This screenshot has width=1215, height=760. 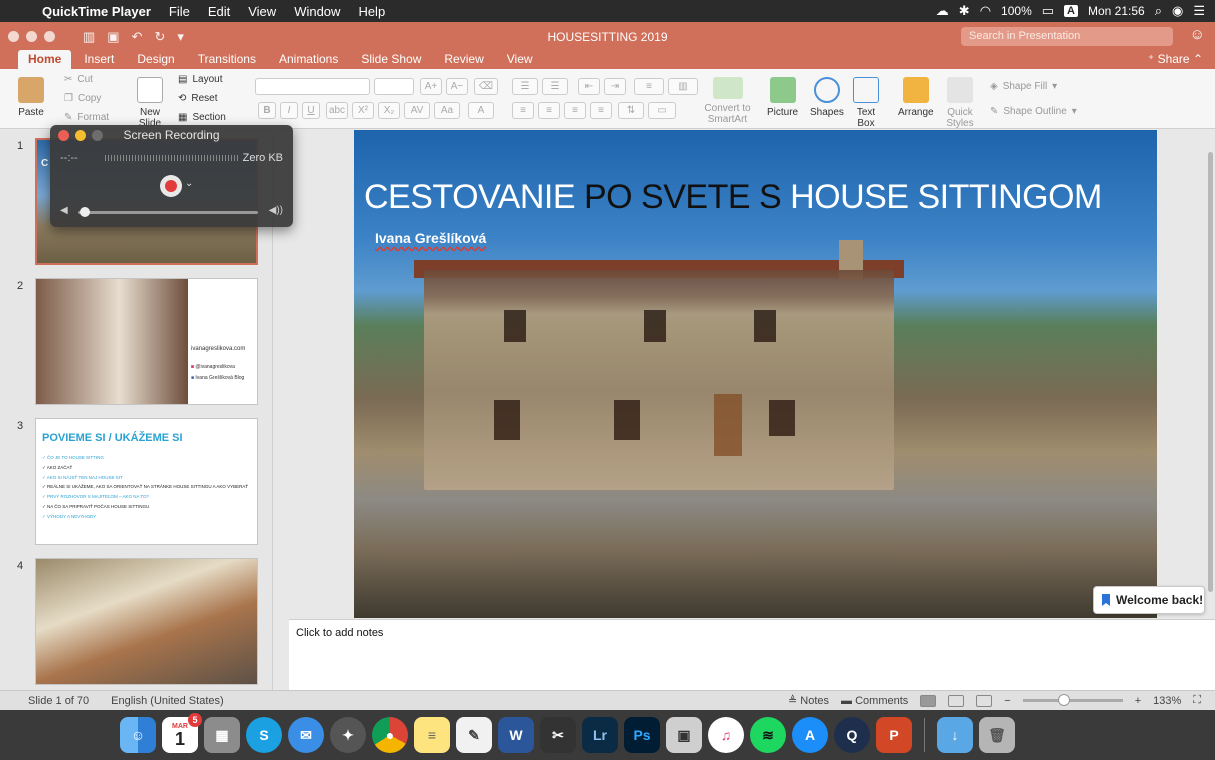 What do you see at coordinates (1033, 111) in the screenshot?
I see `shape-outline-button: ✎ Shape Outline ▾` at bounding box center [1033, 111].